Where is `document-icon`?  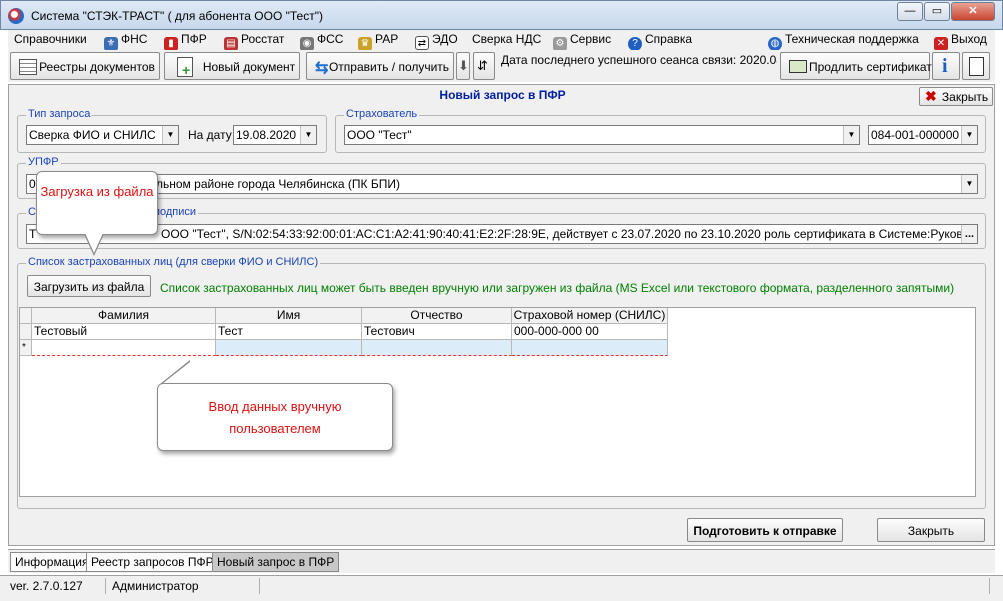
document-icon is located at coordinates (976, 66).